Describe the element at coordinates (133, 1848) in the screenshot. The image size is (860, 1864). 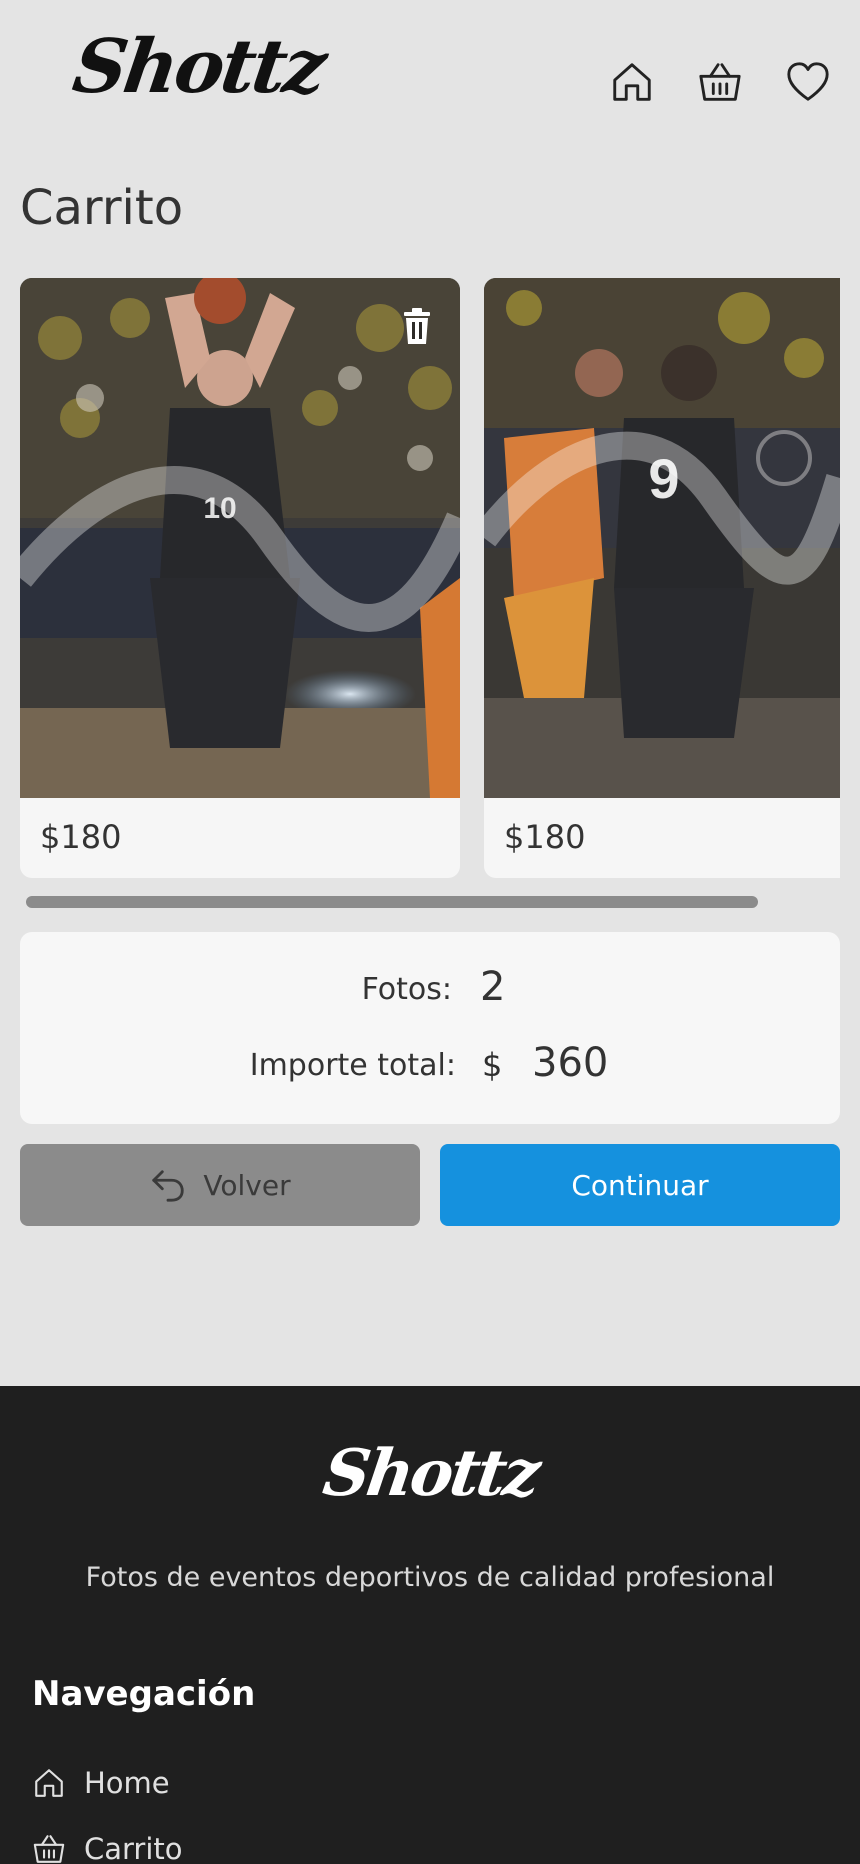
I see `footer-link-label: Carrito` at that location.